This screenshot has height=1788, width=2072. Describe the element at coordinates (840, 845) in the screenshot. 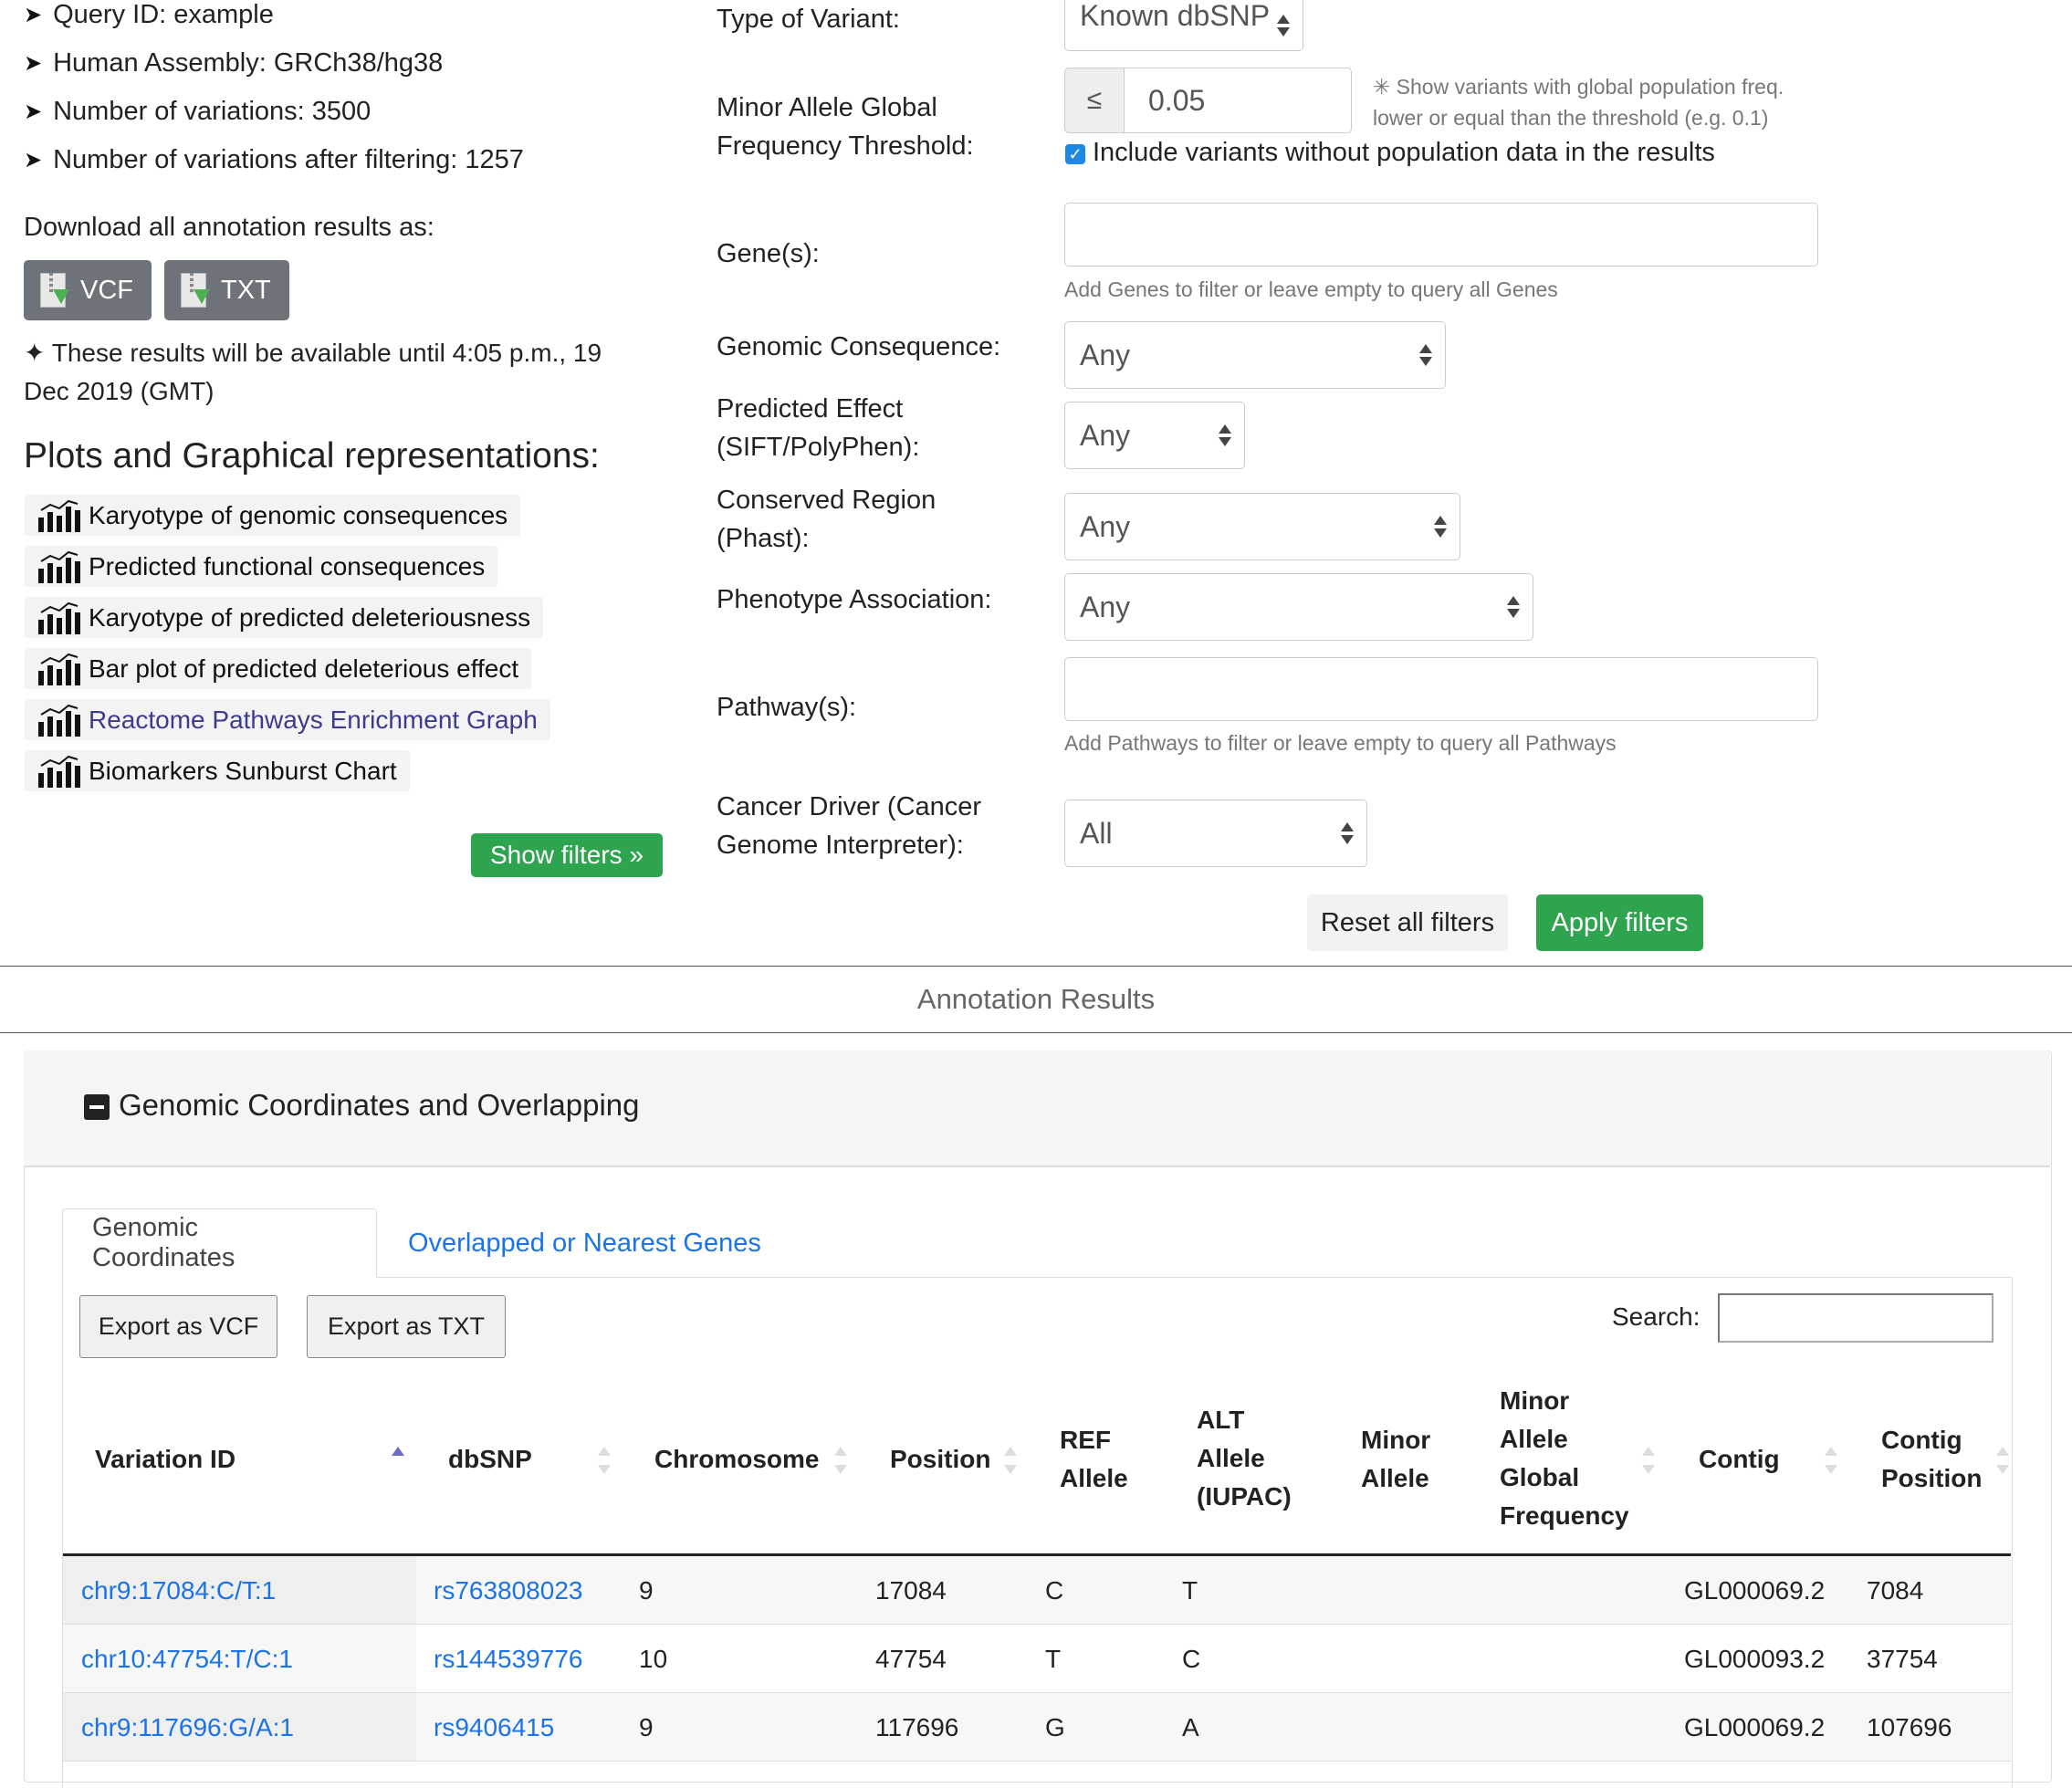

I see `cancer-driver-label-line-2: Genome Interpreter):` at that location.